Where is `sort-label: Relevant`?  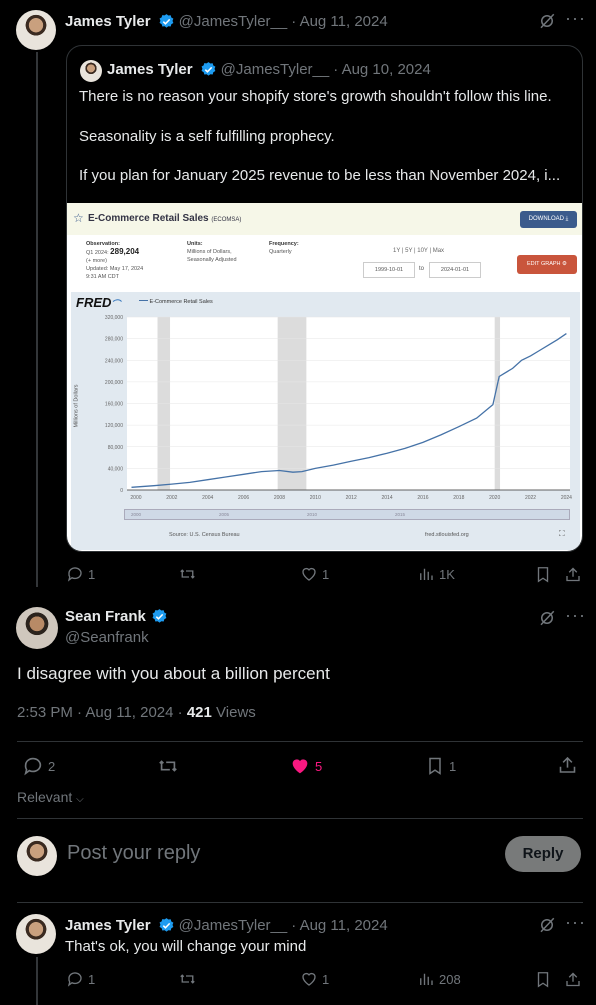 sort-label: Relevant is located at coordinates (45, 797).